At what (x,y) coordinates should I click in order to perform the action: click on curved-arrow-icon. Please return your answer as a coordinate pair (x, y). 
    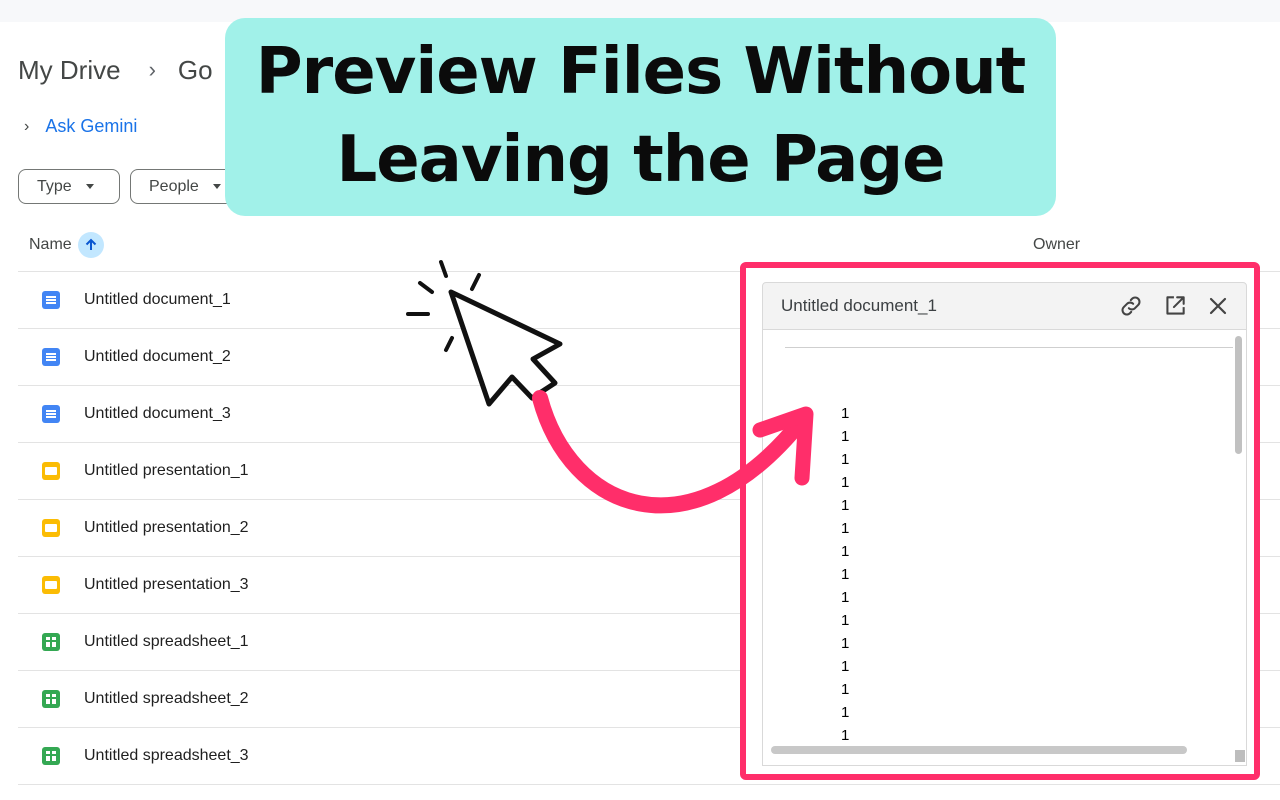
    Looking at the image, I should click on (671, 452).